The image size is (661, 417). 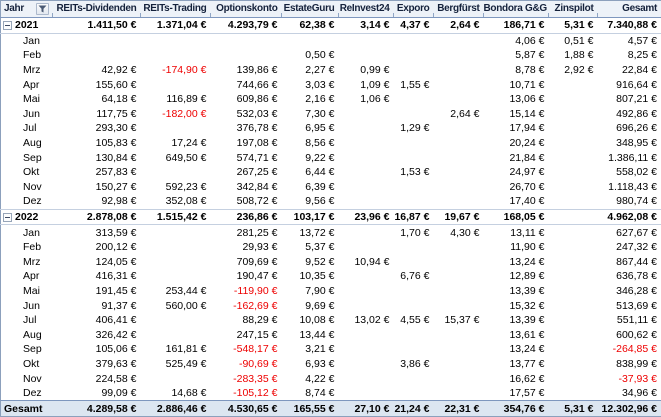 I want to click on value-cell: 13,72 €, so click(x=310, y=232).